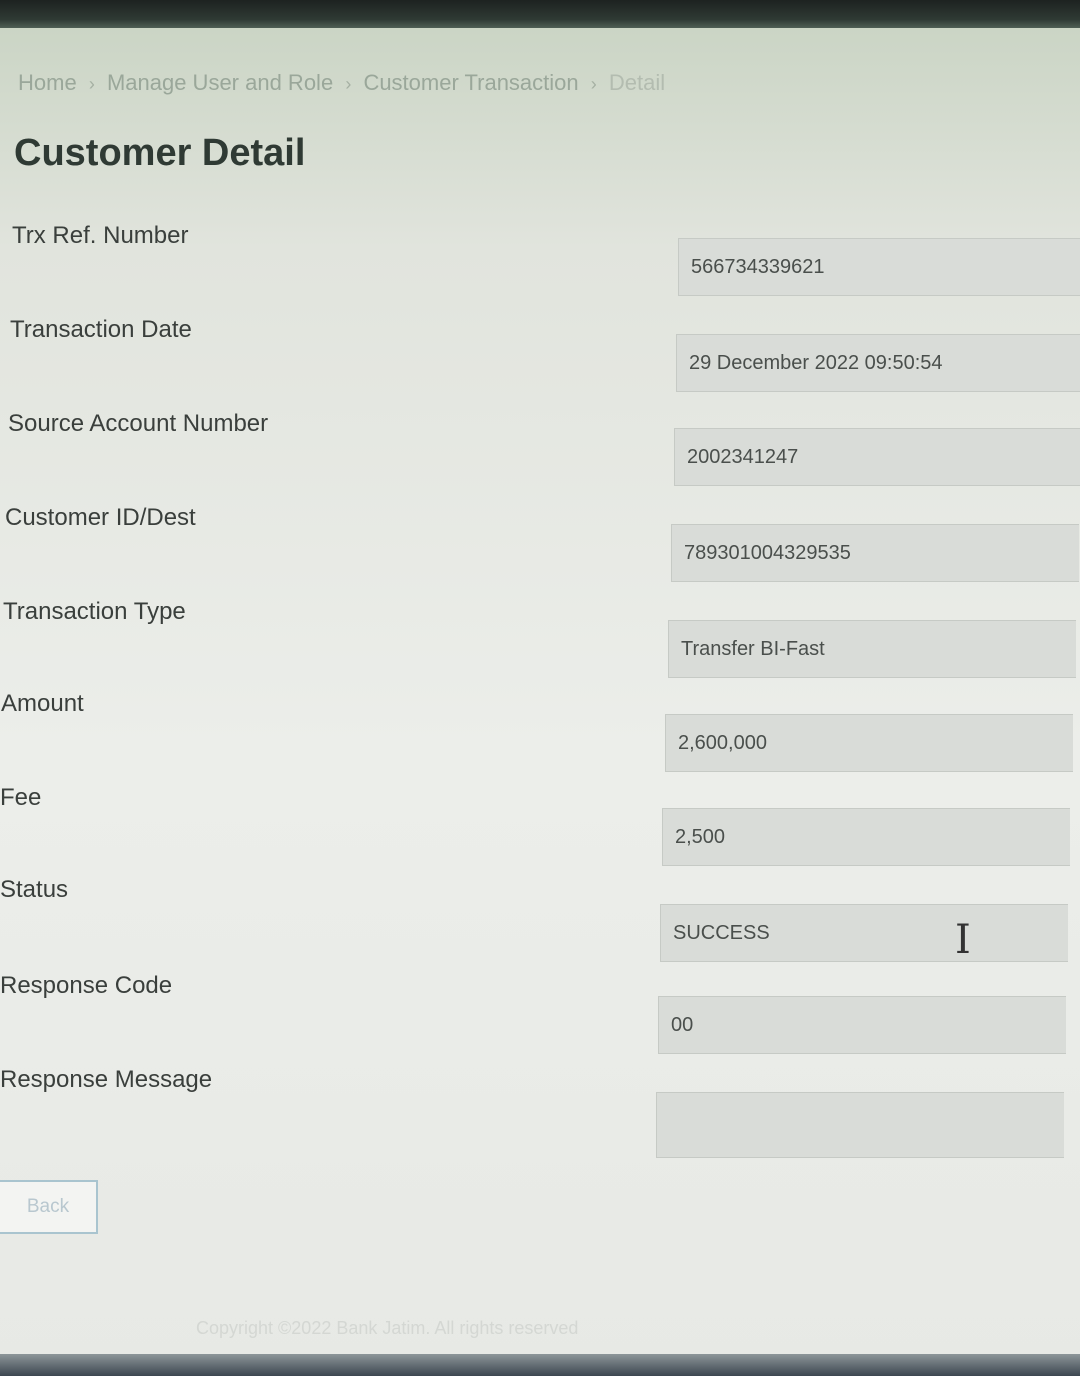 The height and width of the screenshot is (1376, 1080). Describe the element at coordinates (872, 649) in the screenshot. I see `transaction-type-field: Transfer BI-Fast` at that location.